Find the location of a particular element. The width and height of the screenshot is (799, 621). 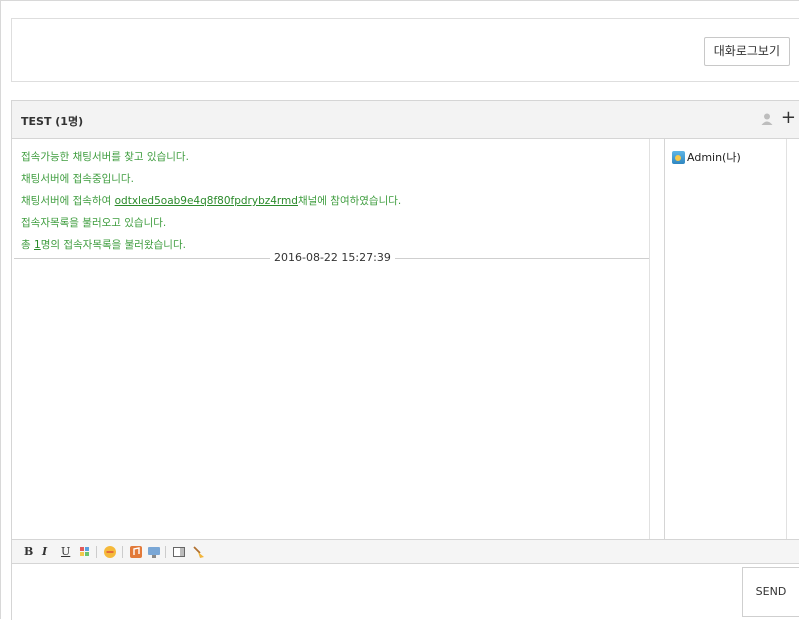

room-title: TEST (1명) is located at coordinates (52, 121).